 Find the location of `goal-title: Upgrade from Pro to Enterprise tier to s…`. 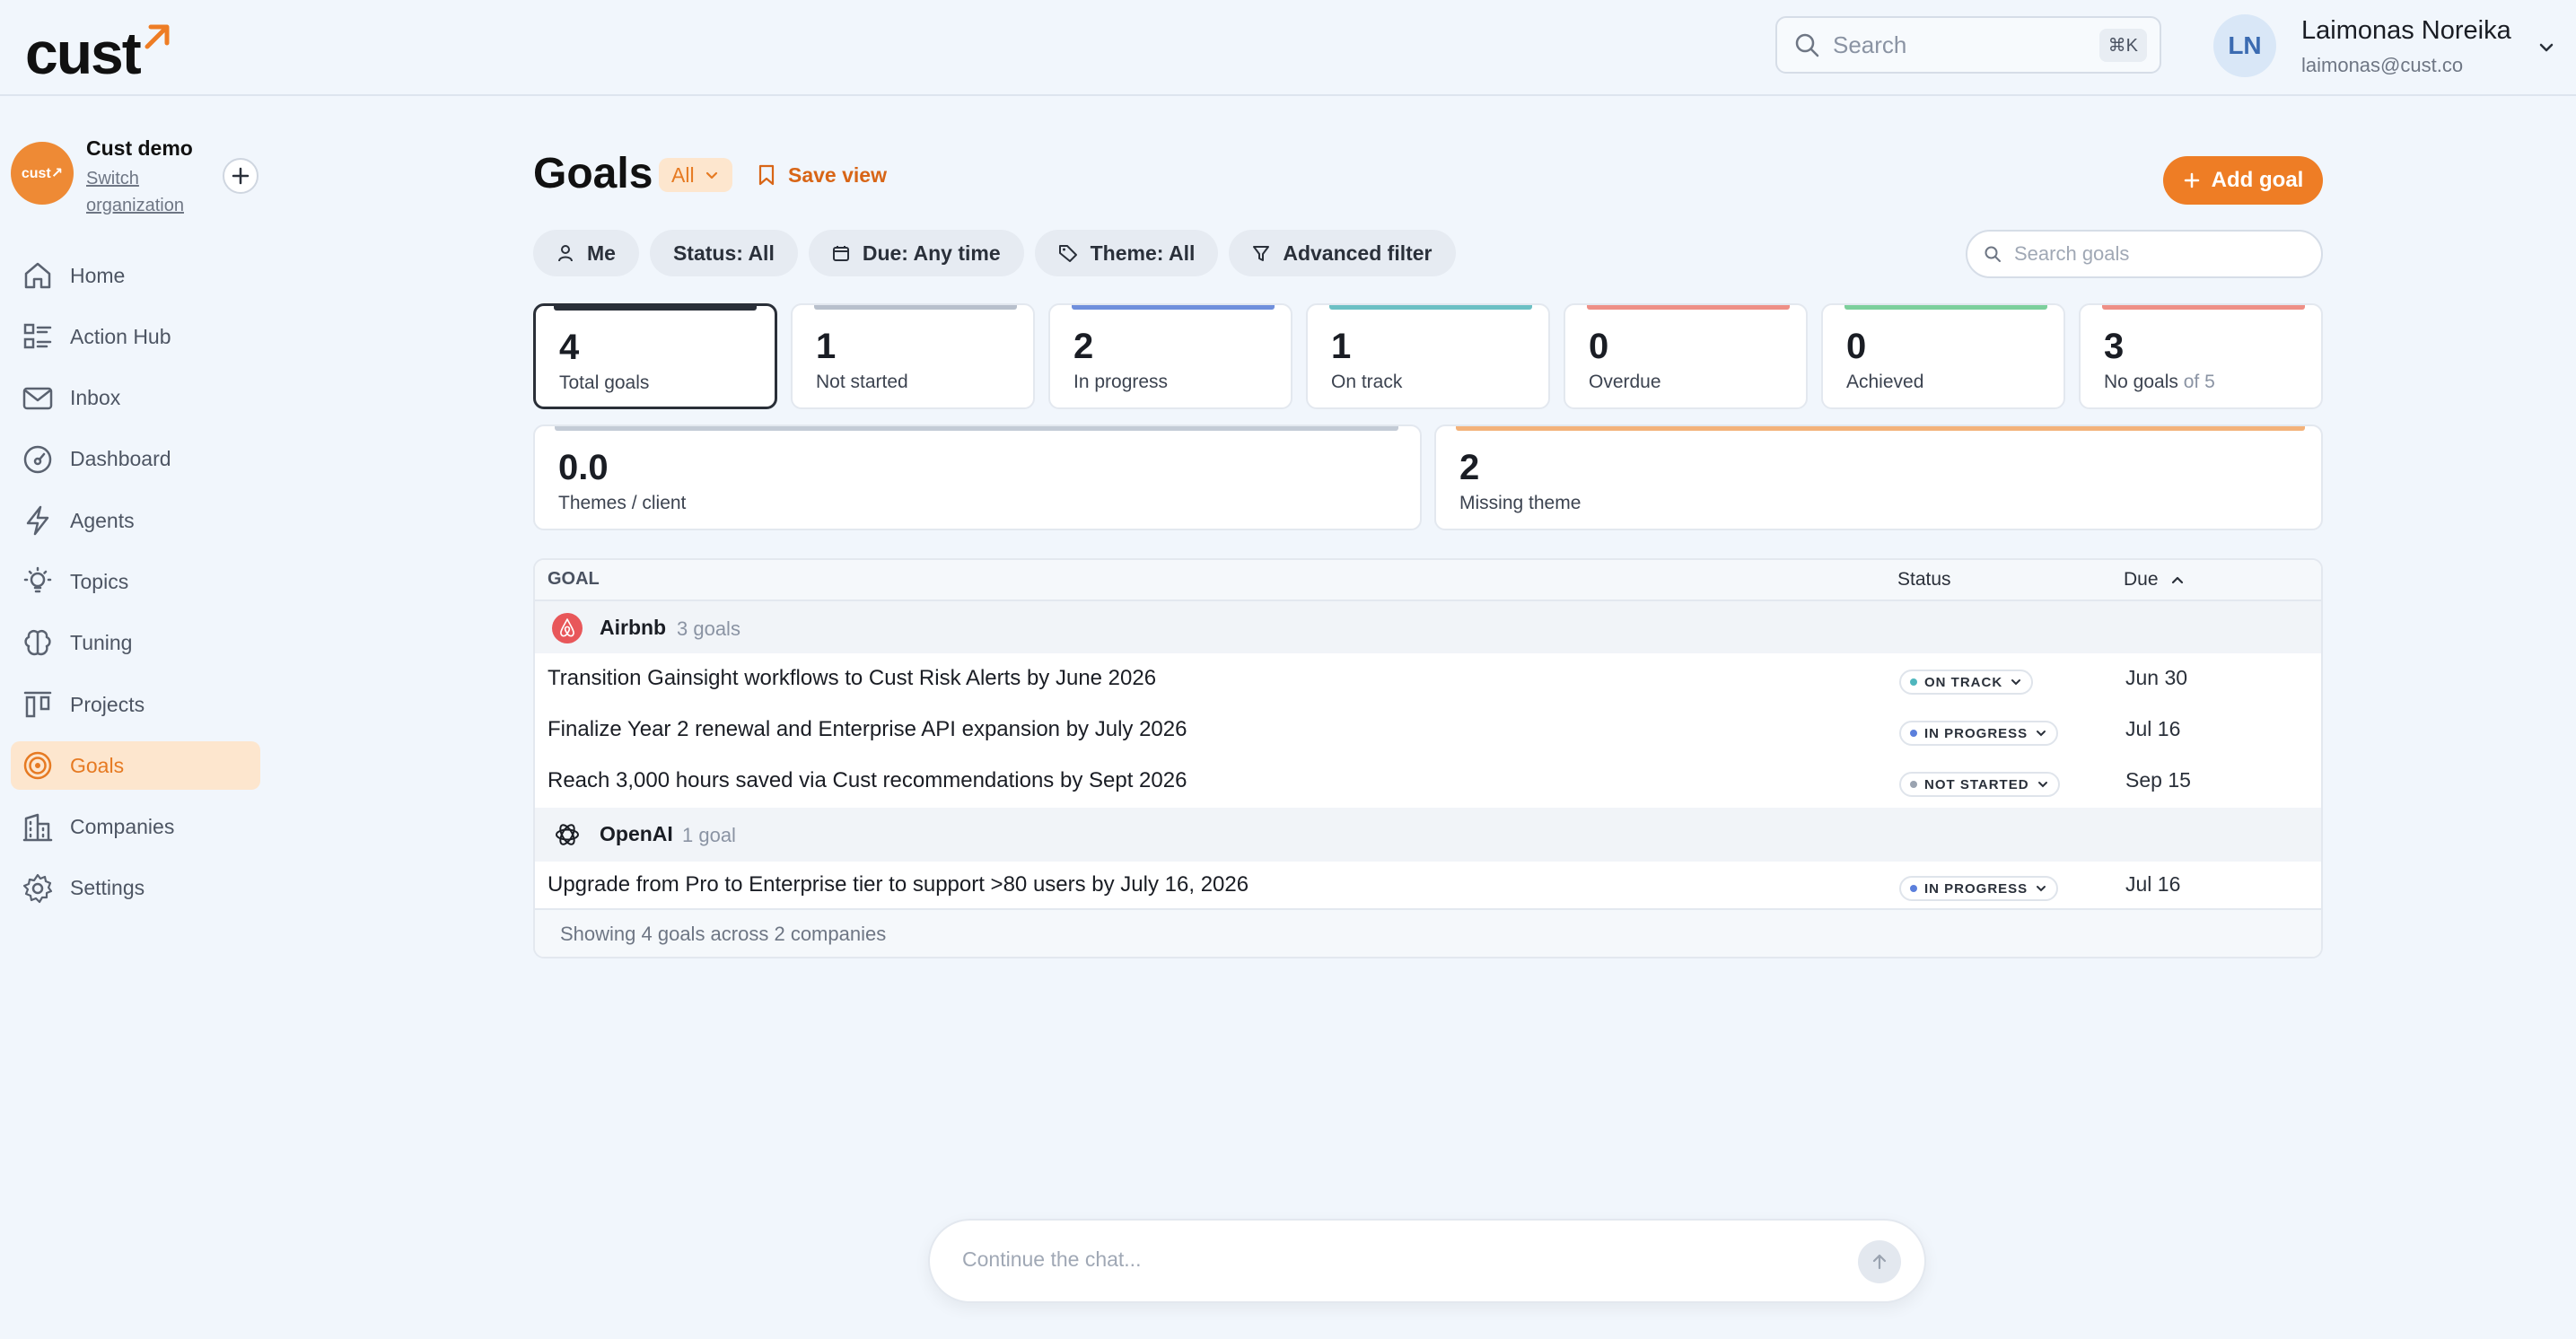

goal-title: Upgrade from Pro to Enterprise tier to s… is located at coordinates (898, 884).